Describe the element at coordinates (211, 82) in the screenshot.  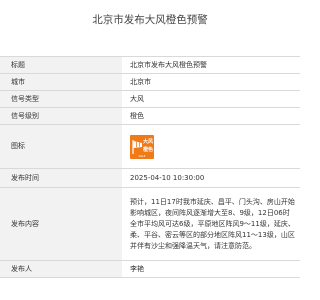
I see `city-value: 北京市` at that location.